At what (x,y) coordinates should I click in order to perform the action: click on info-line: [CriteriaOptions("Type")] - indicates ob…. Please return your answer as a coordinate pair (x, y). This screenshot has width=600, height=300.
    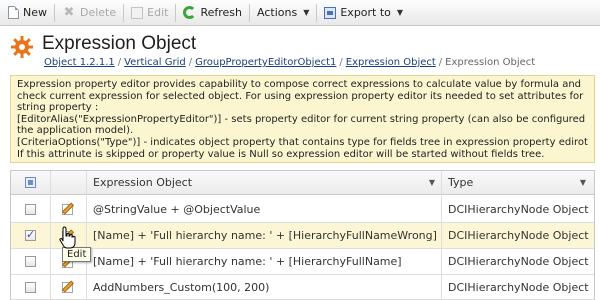
    Looking at the image, I should click on (302, 142).